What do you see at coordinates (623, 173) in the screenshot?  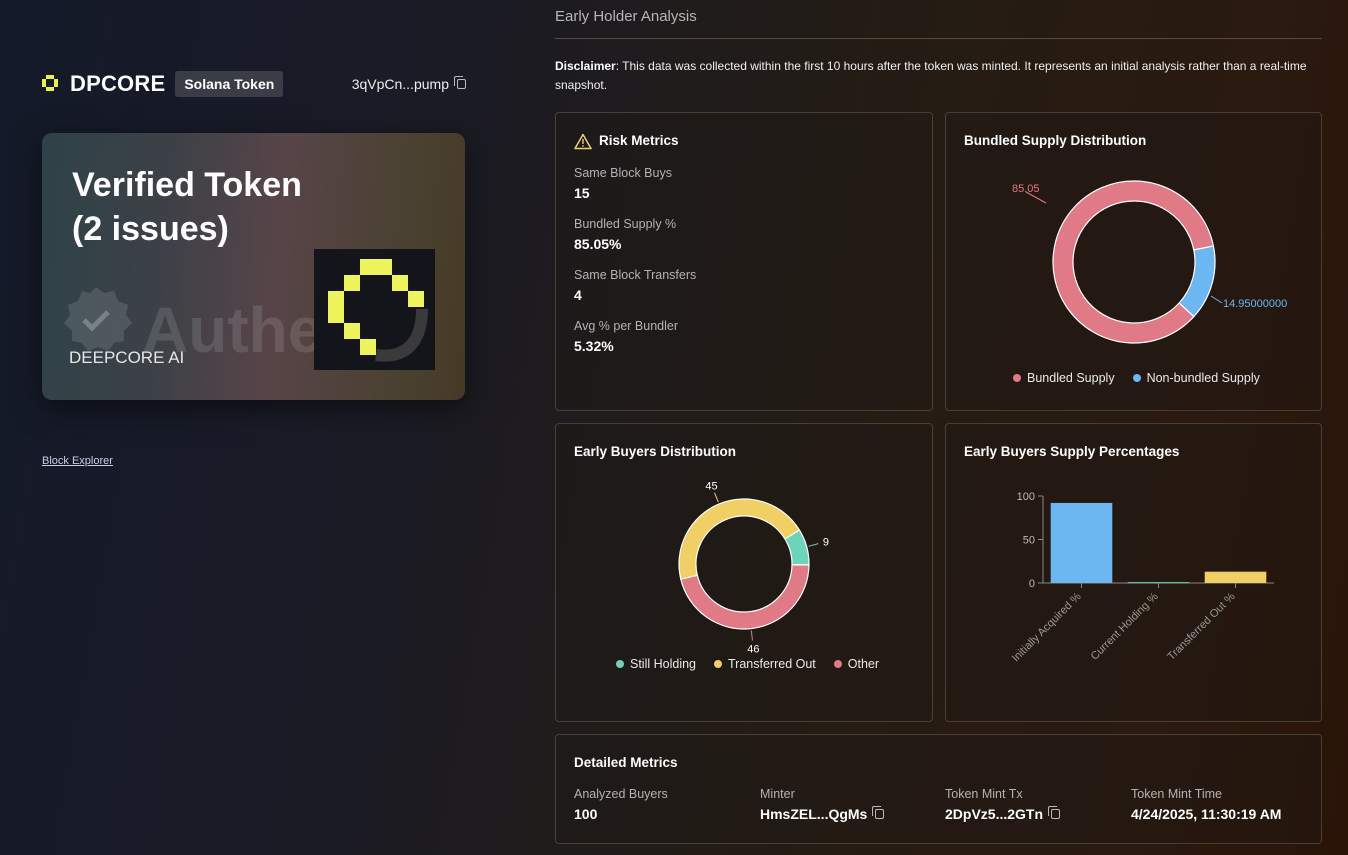 I see `same-block-buys-label: Same Block Buys` at bounding box center [623, 173].